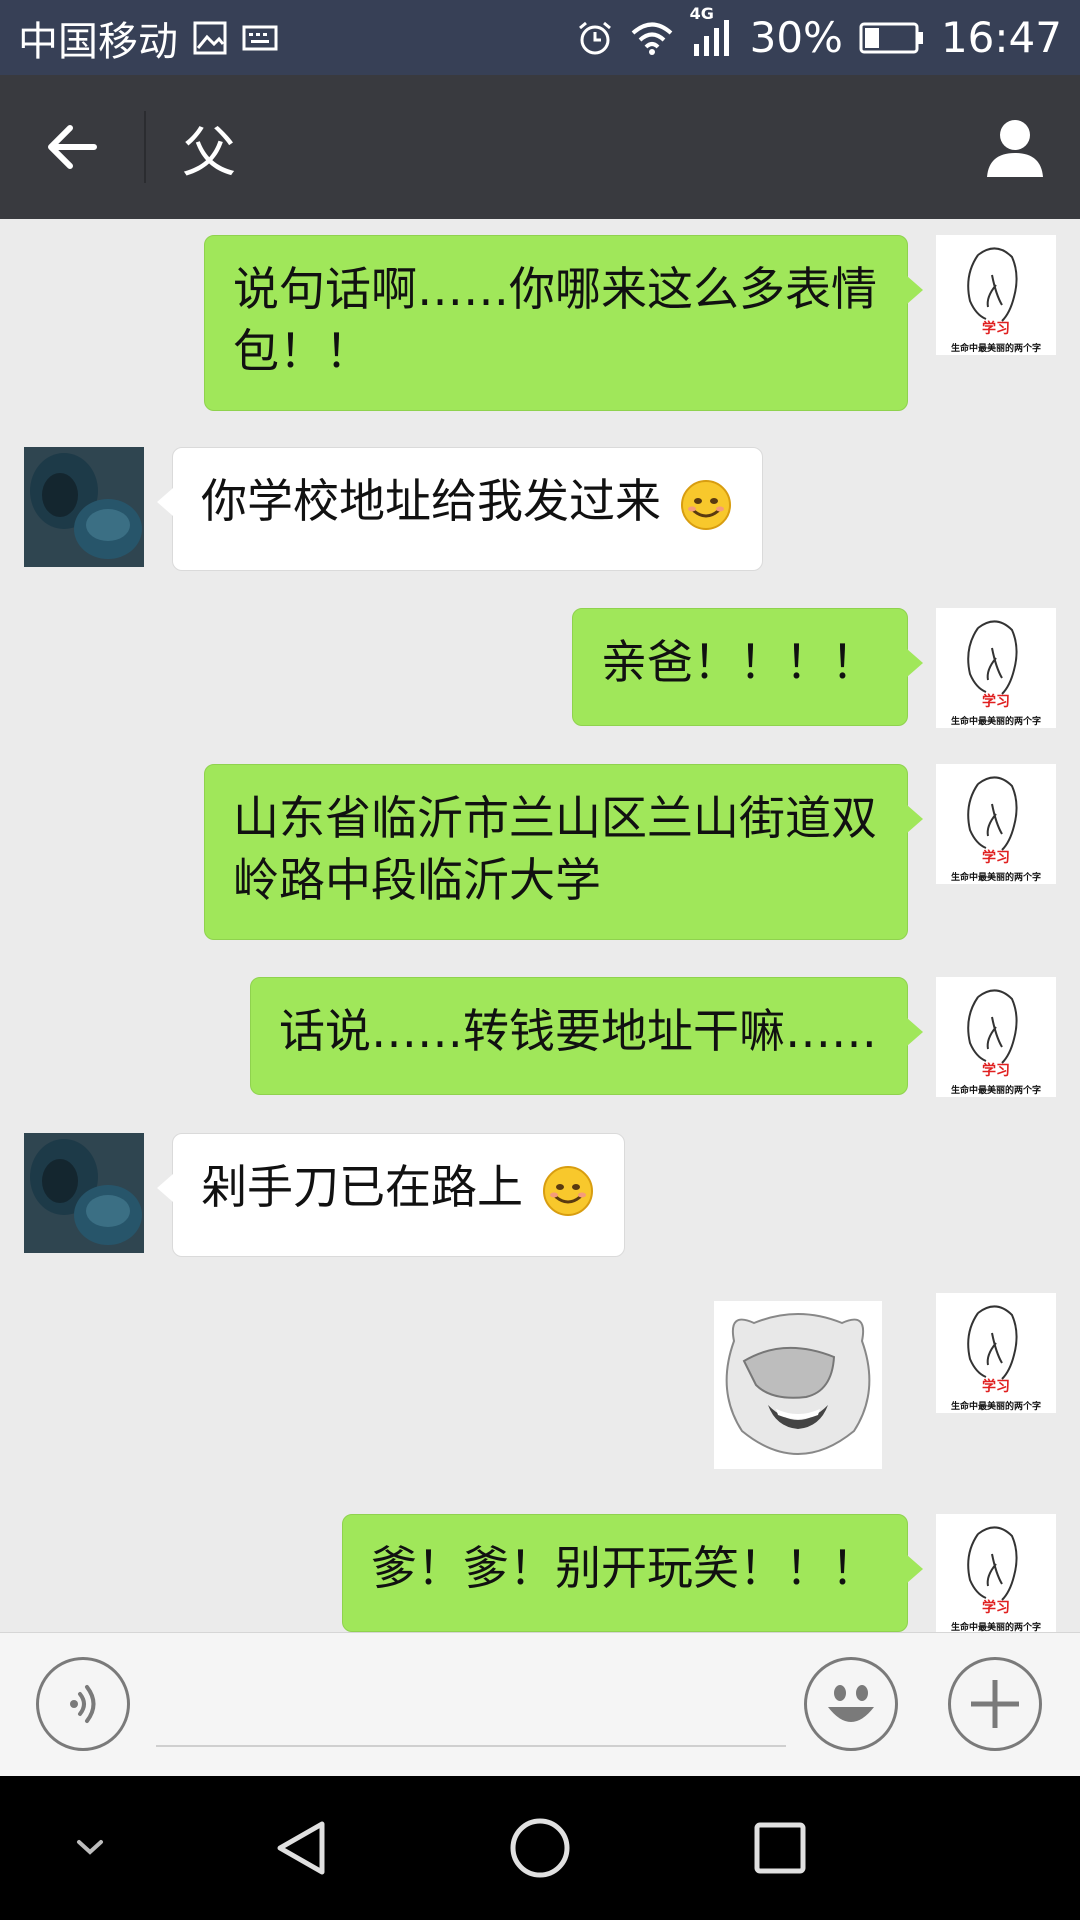 This screenshot has width=1080, height=1920. I want to click on outgoing-message-bubble: 山东省临沂市兰山区兰山街道双岭路中段临沂大学, so click(563, 852).